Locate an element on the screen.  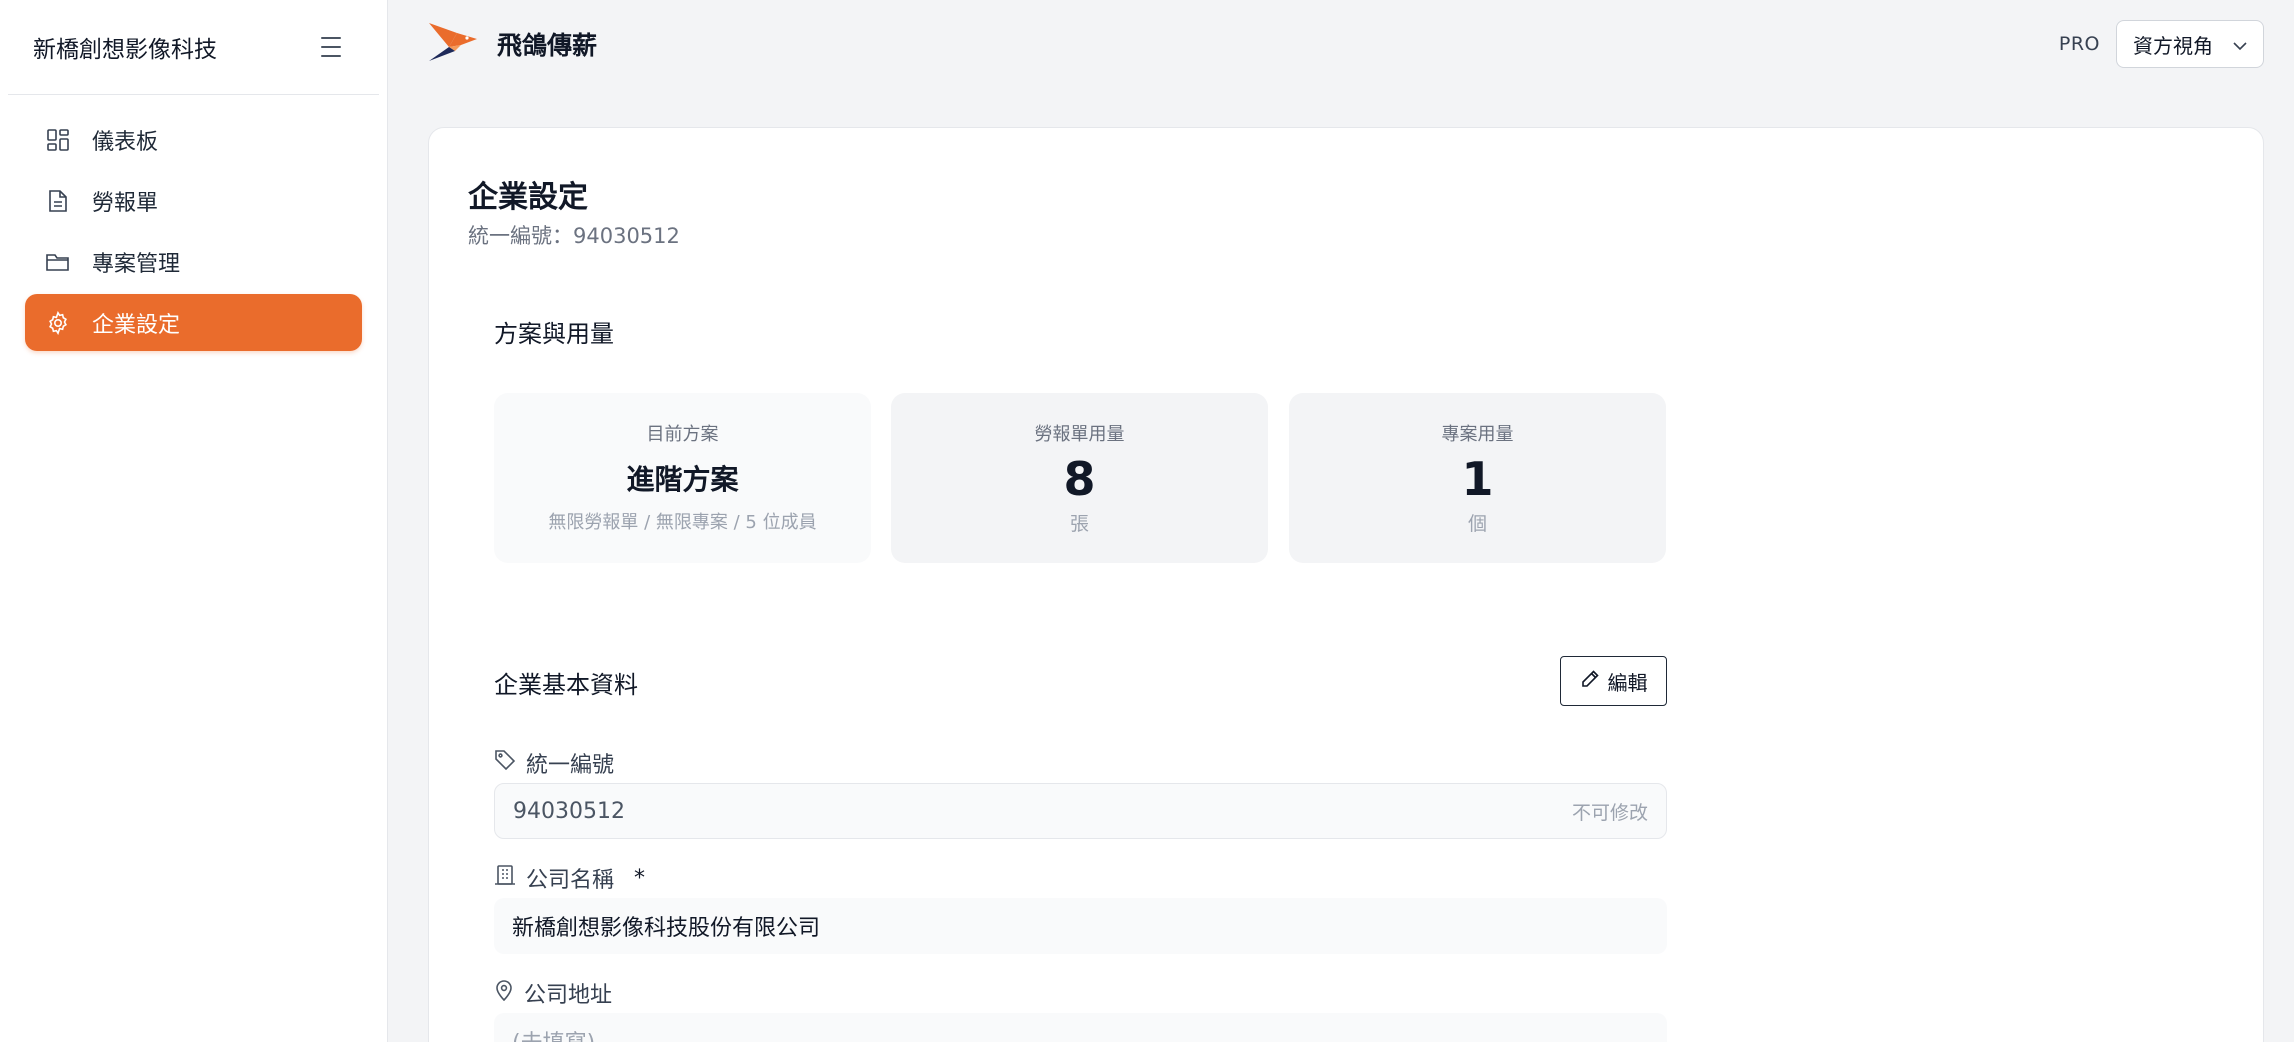
page-subtitle: 統一編號：94030512 is located at coordinates (574, 236).